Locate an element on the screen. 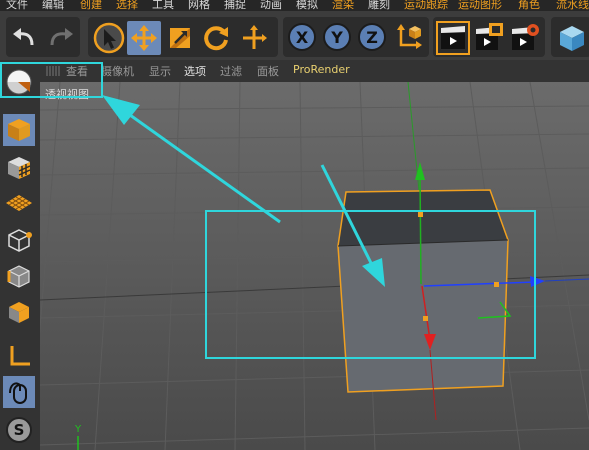 The height and width of the screenshot is (450, 589). menu-file: 文件 is located at coordinates (17, 5).